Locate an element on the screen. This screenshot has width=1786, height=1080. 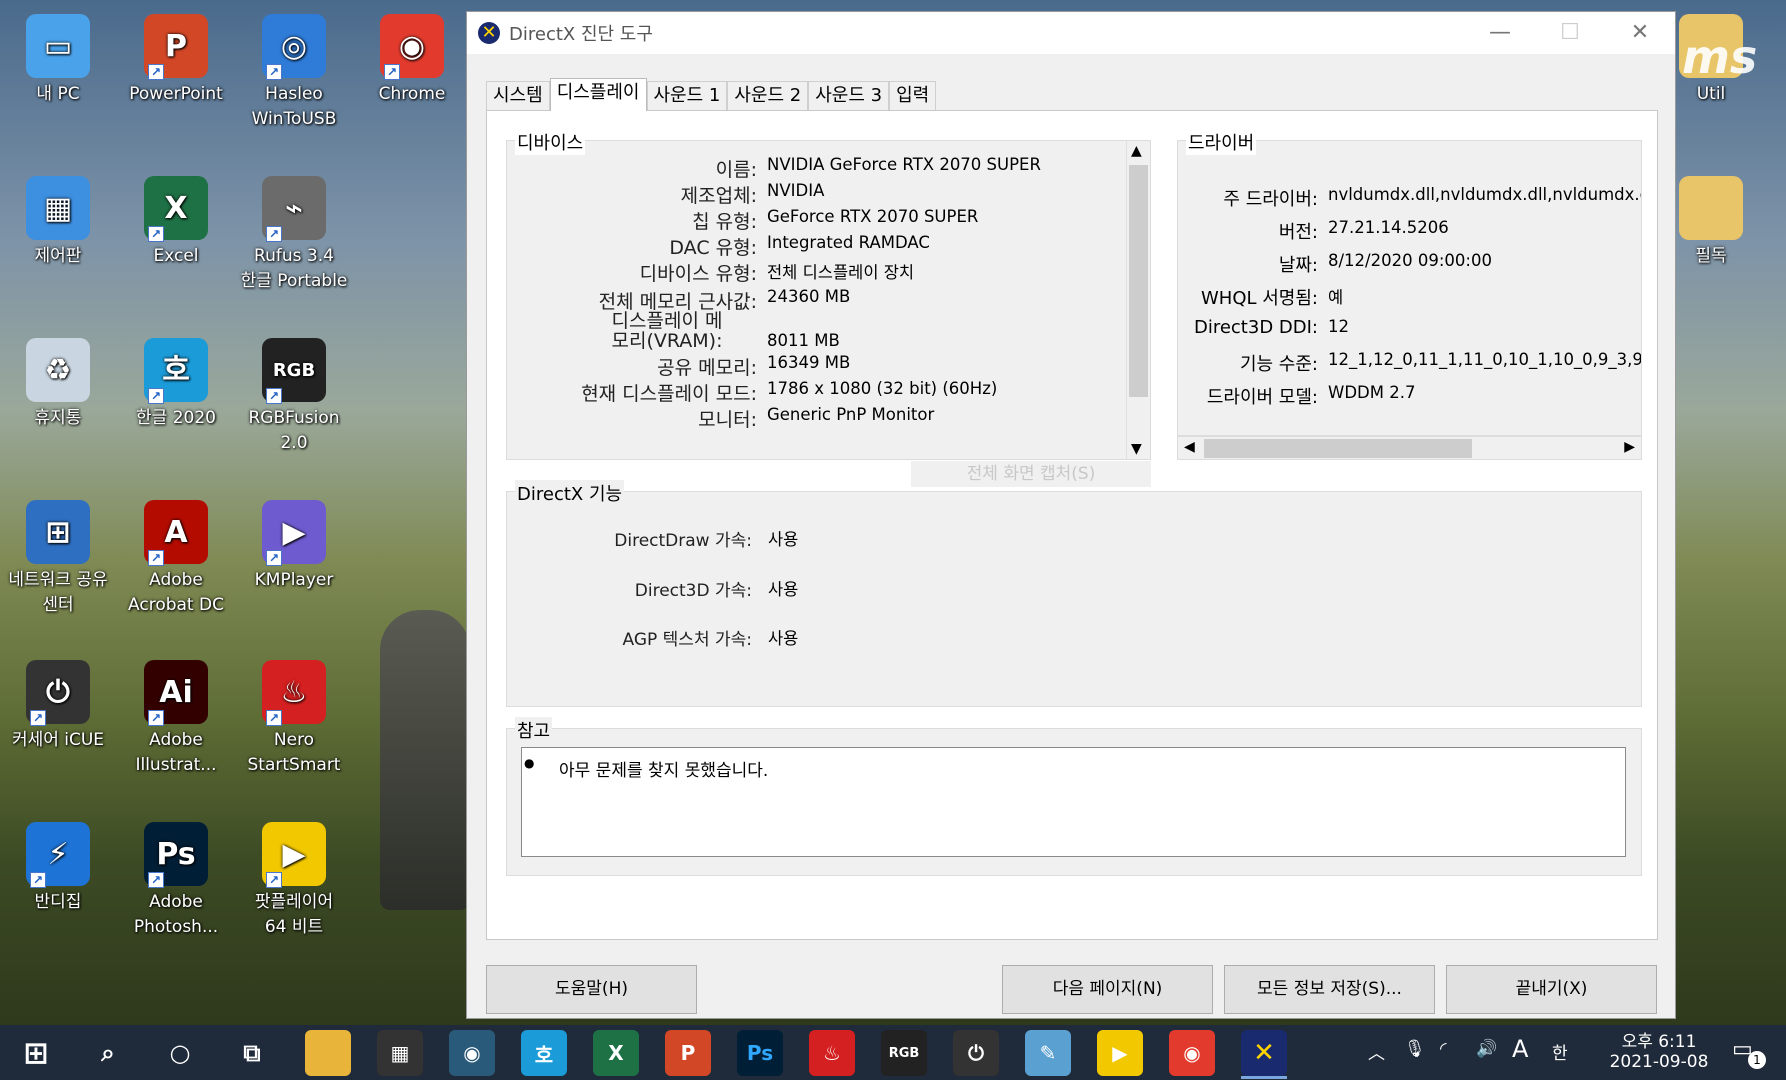
microphone-icon: 🎙 is located at coordinates (1415, 1049).